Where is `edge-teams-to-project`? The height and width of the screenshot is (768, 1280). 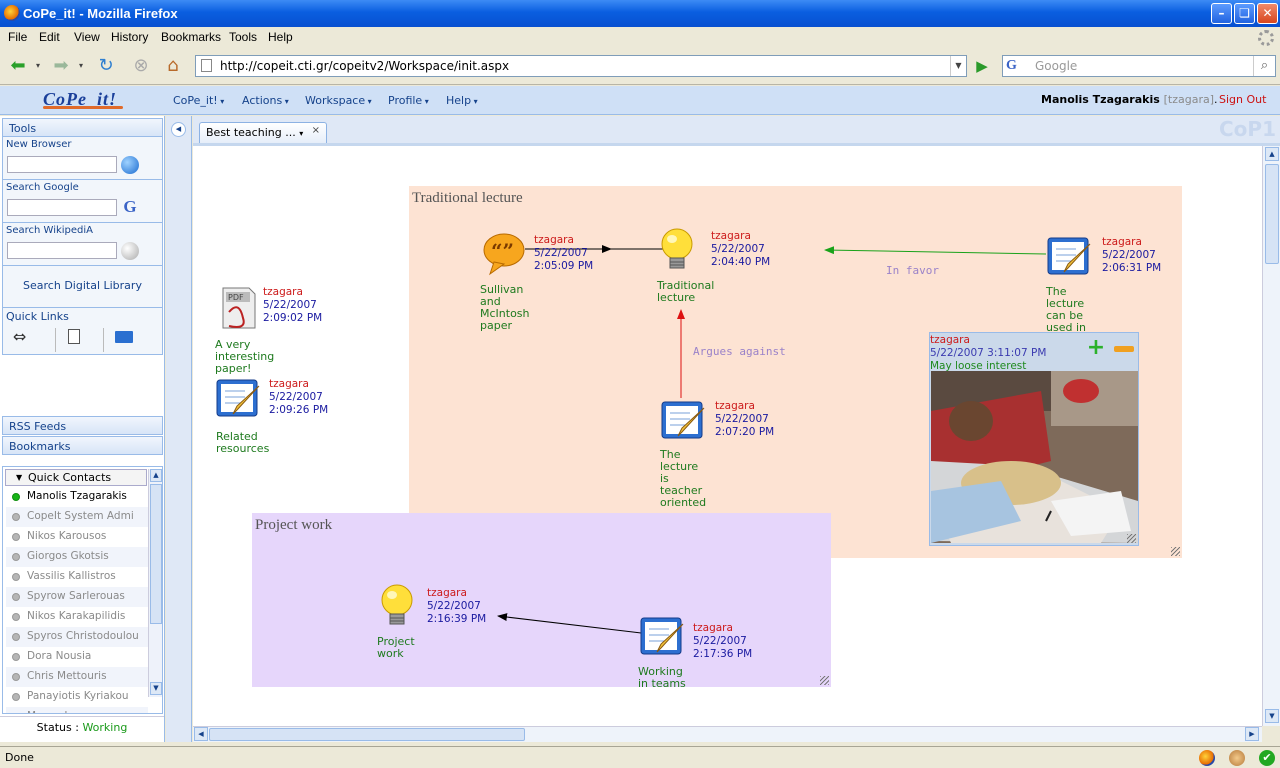 edge-teams-to-project is located at coordinates (569, 623).